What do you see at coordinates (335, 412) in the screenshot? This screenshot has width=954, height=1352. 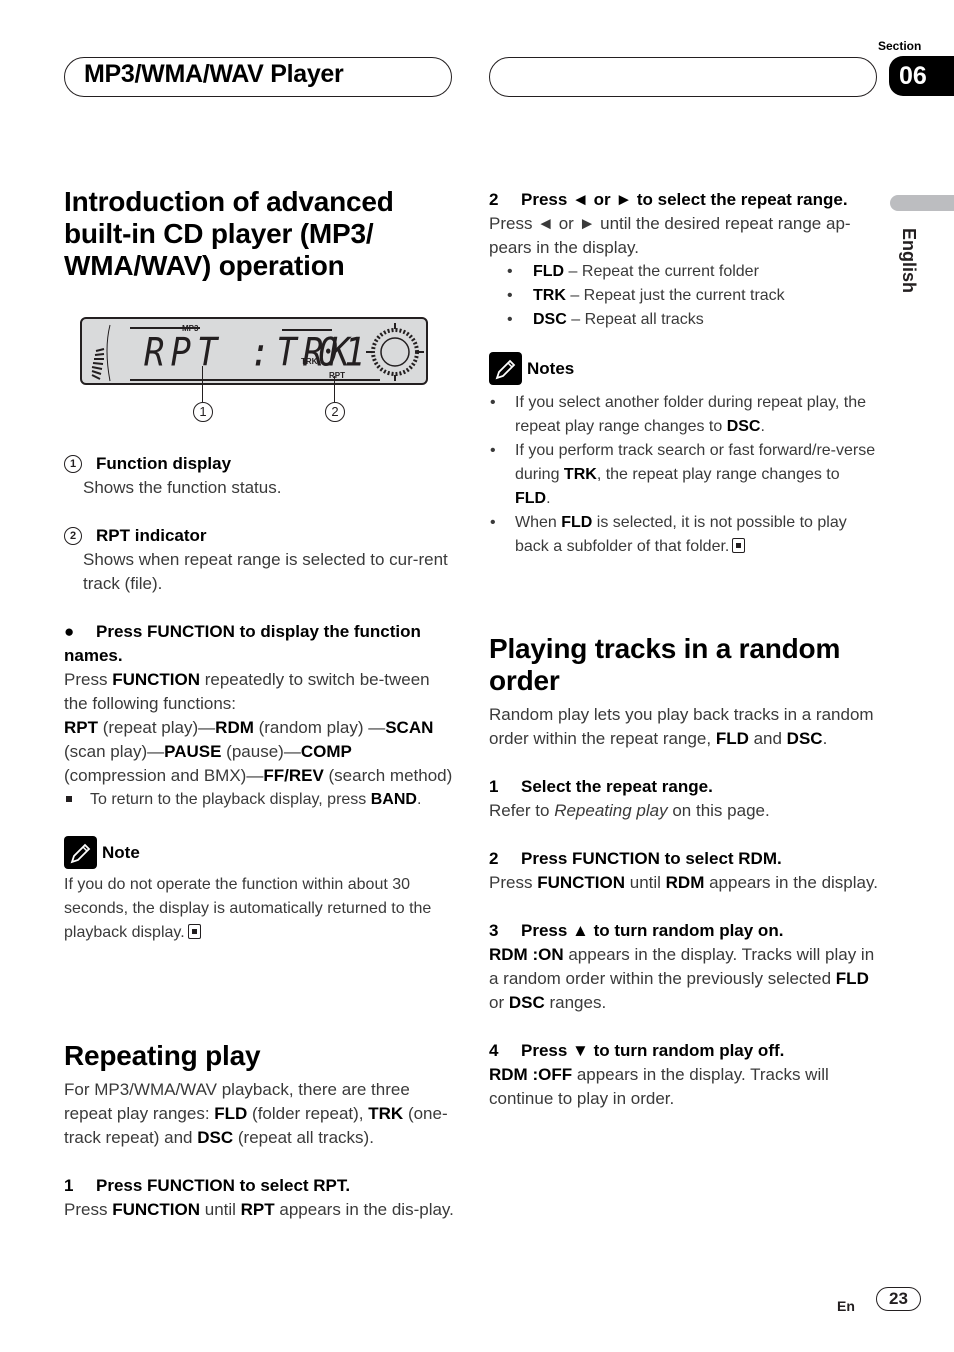 I see `callout-2: 2` at bounding box center [335, 412].